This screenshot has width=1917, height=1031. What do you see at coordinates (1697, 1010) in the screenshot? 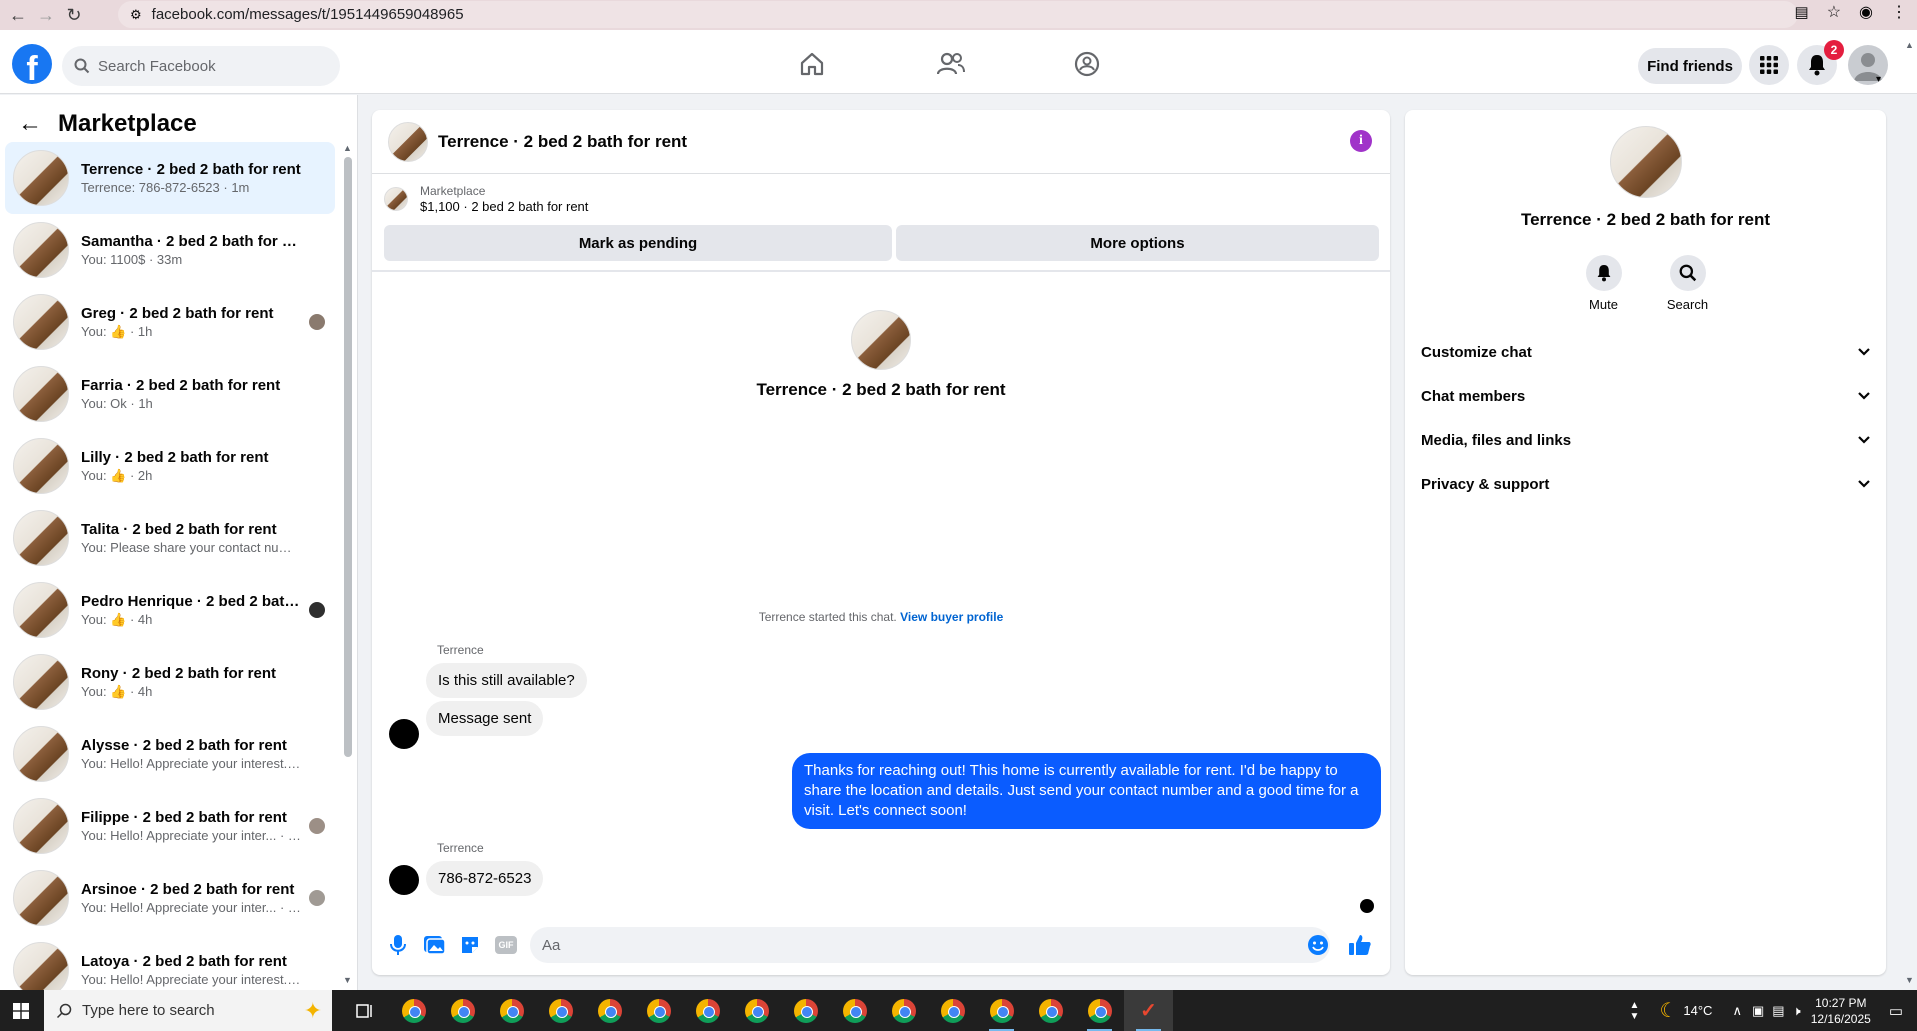
I see `weather-temp: 14°C` at bounding box center [1697, 1010].